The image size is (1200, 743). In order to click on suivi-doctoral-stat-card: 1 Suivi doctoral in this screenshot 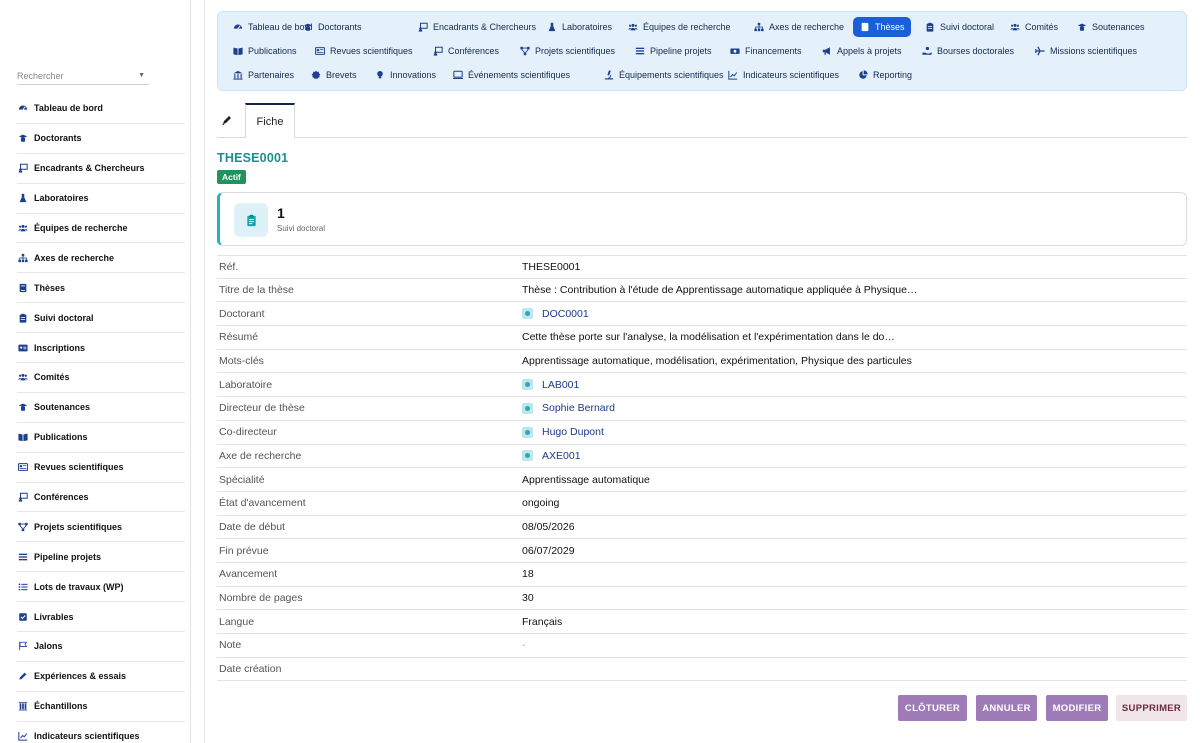, I will do `click(702, 219)`.